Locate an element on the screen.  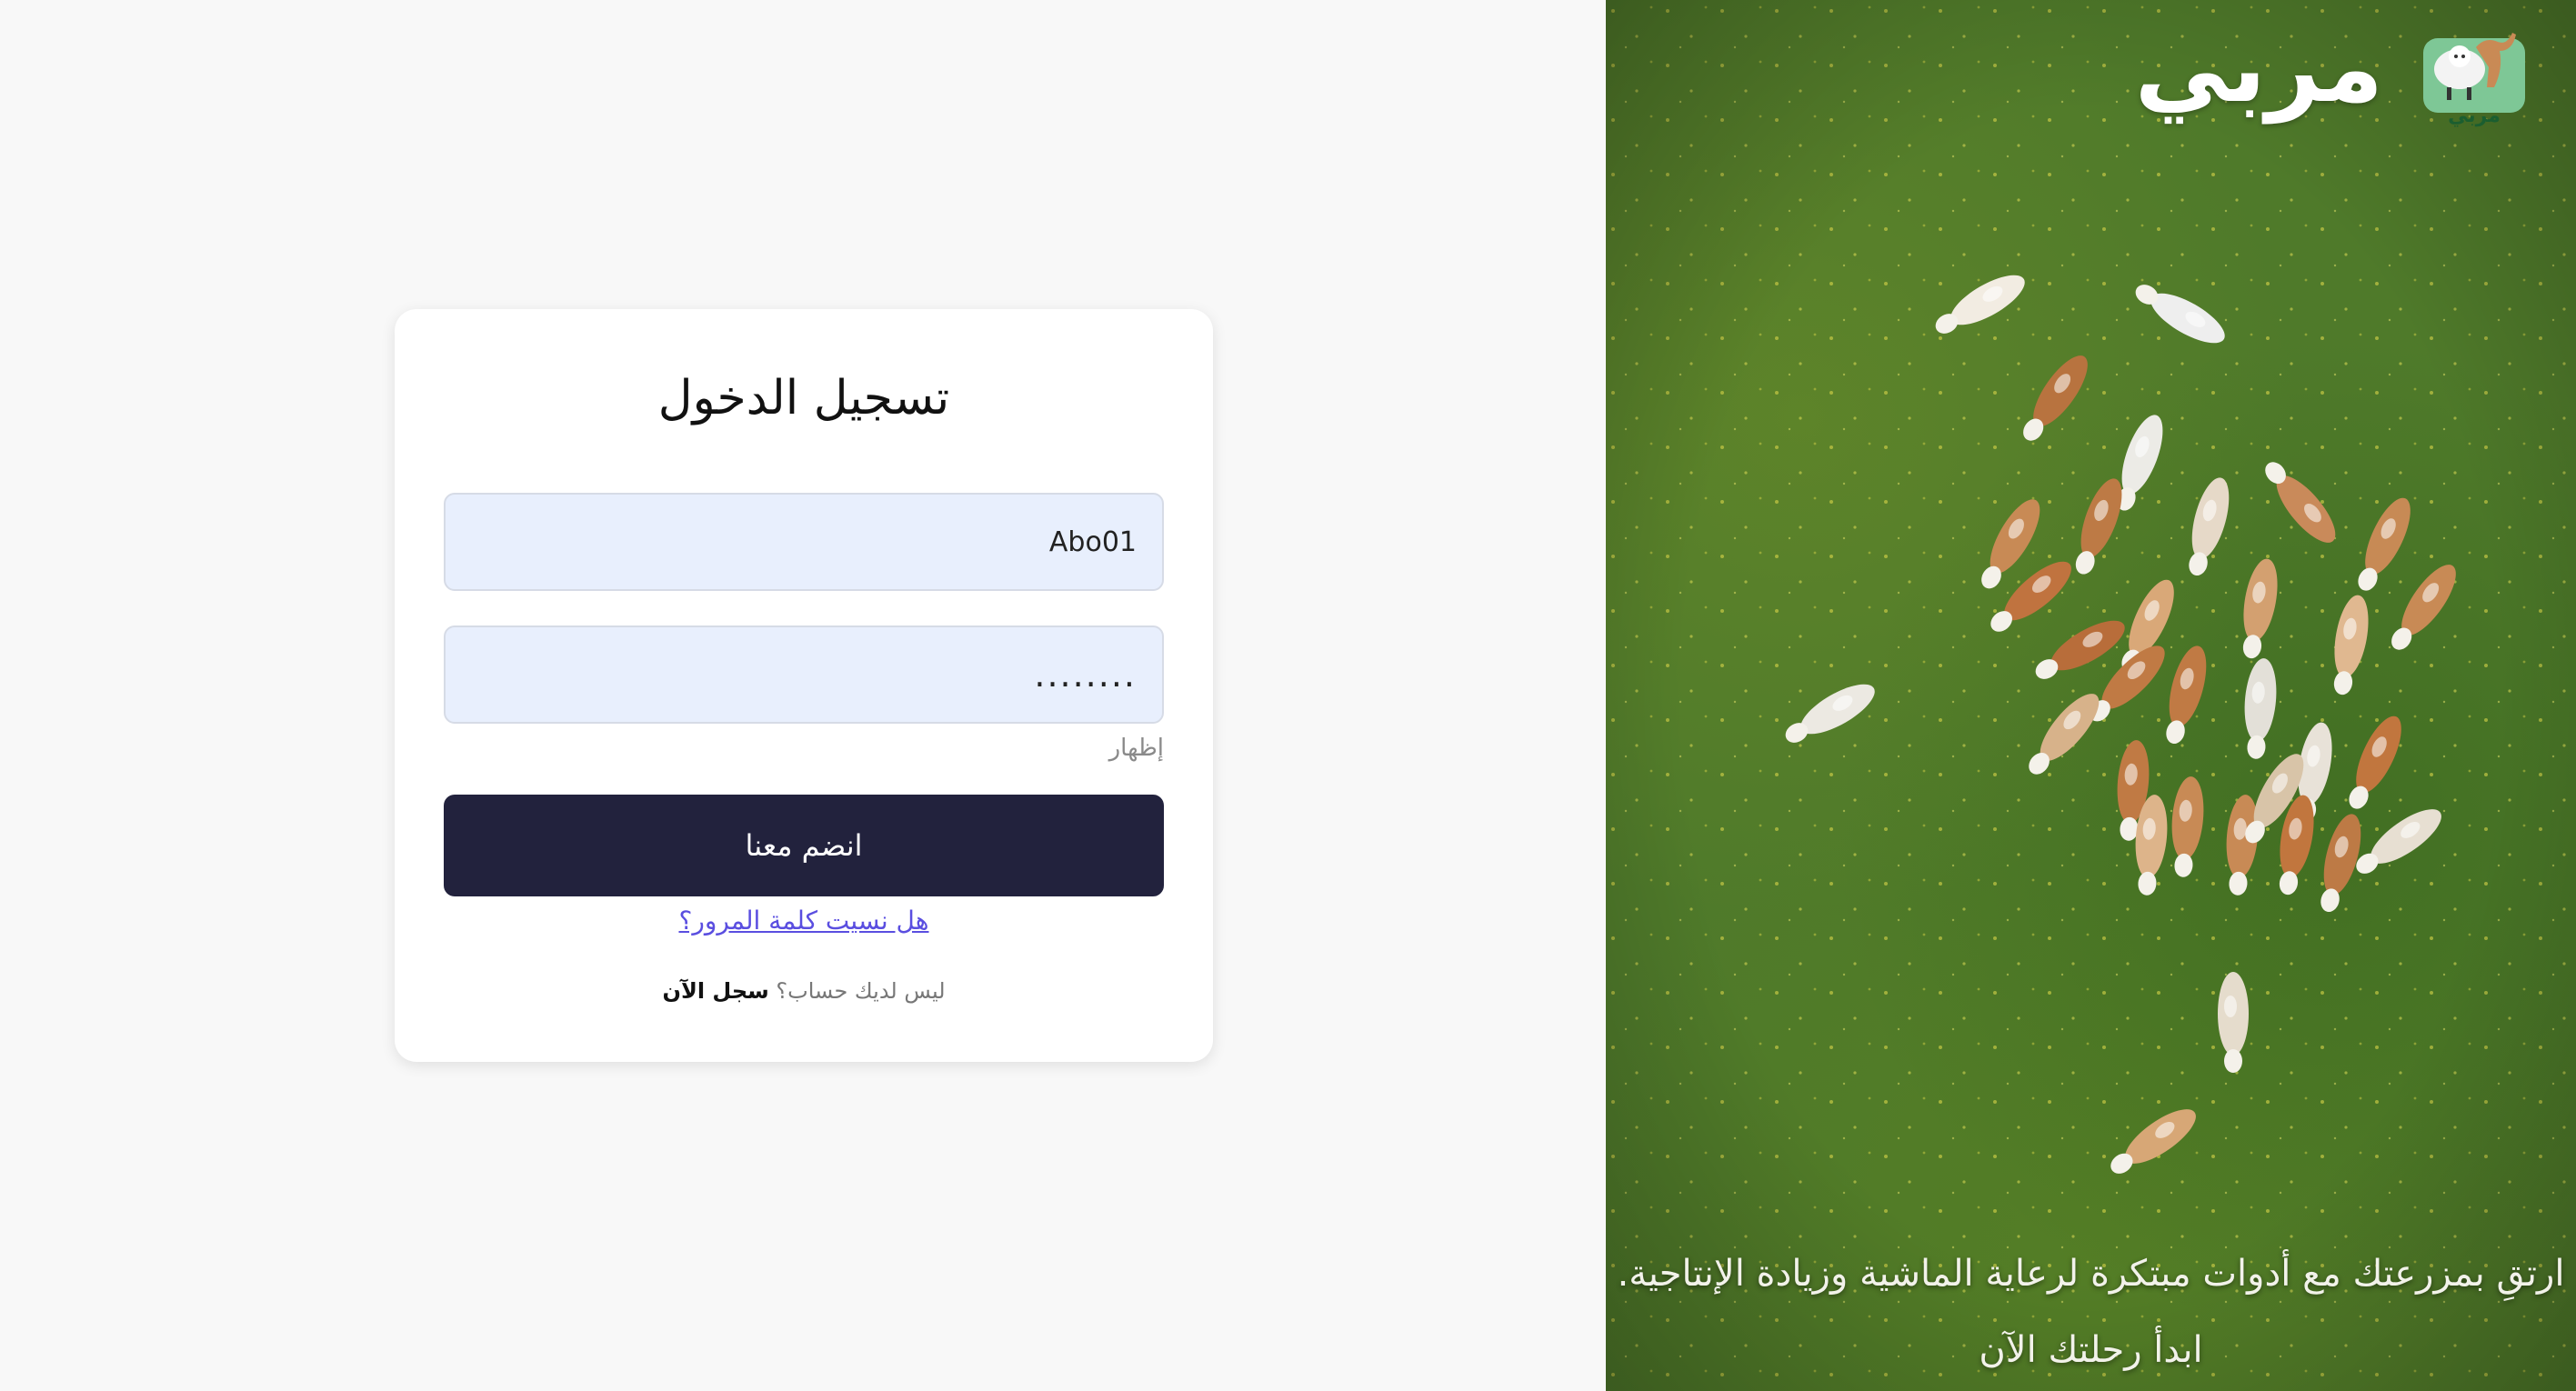
brand-name: مربي is located at coordinates (2258, 68).